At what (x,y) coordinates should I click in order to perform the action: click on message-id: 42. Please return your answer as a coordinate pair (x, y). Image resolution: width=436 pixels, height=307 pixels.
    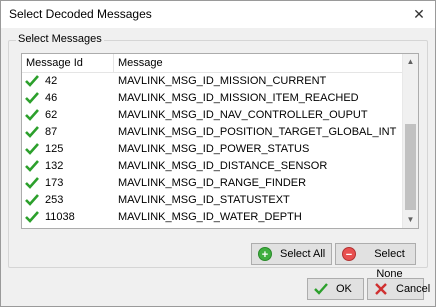
    Looking at the image, I should click on (51, 81).